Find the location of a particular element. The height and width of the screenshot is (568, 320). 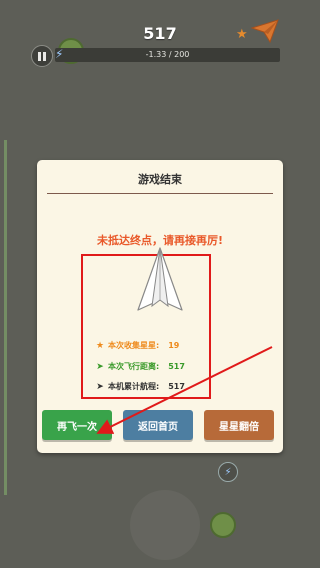

paper-plane-icon is located at coordinates (160, 279).